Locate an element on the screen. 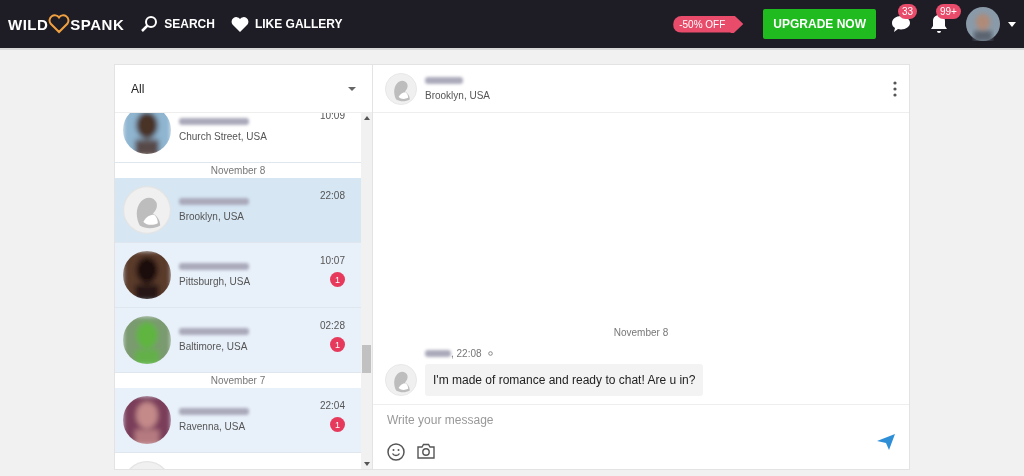 Image resolution: width=1024 pixels, height=476 pixels. scrollbar is located at coordinates (366, 291).